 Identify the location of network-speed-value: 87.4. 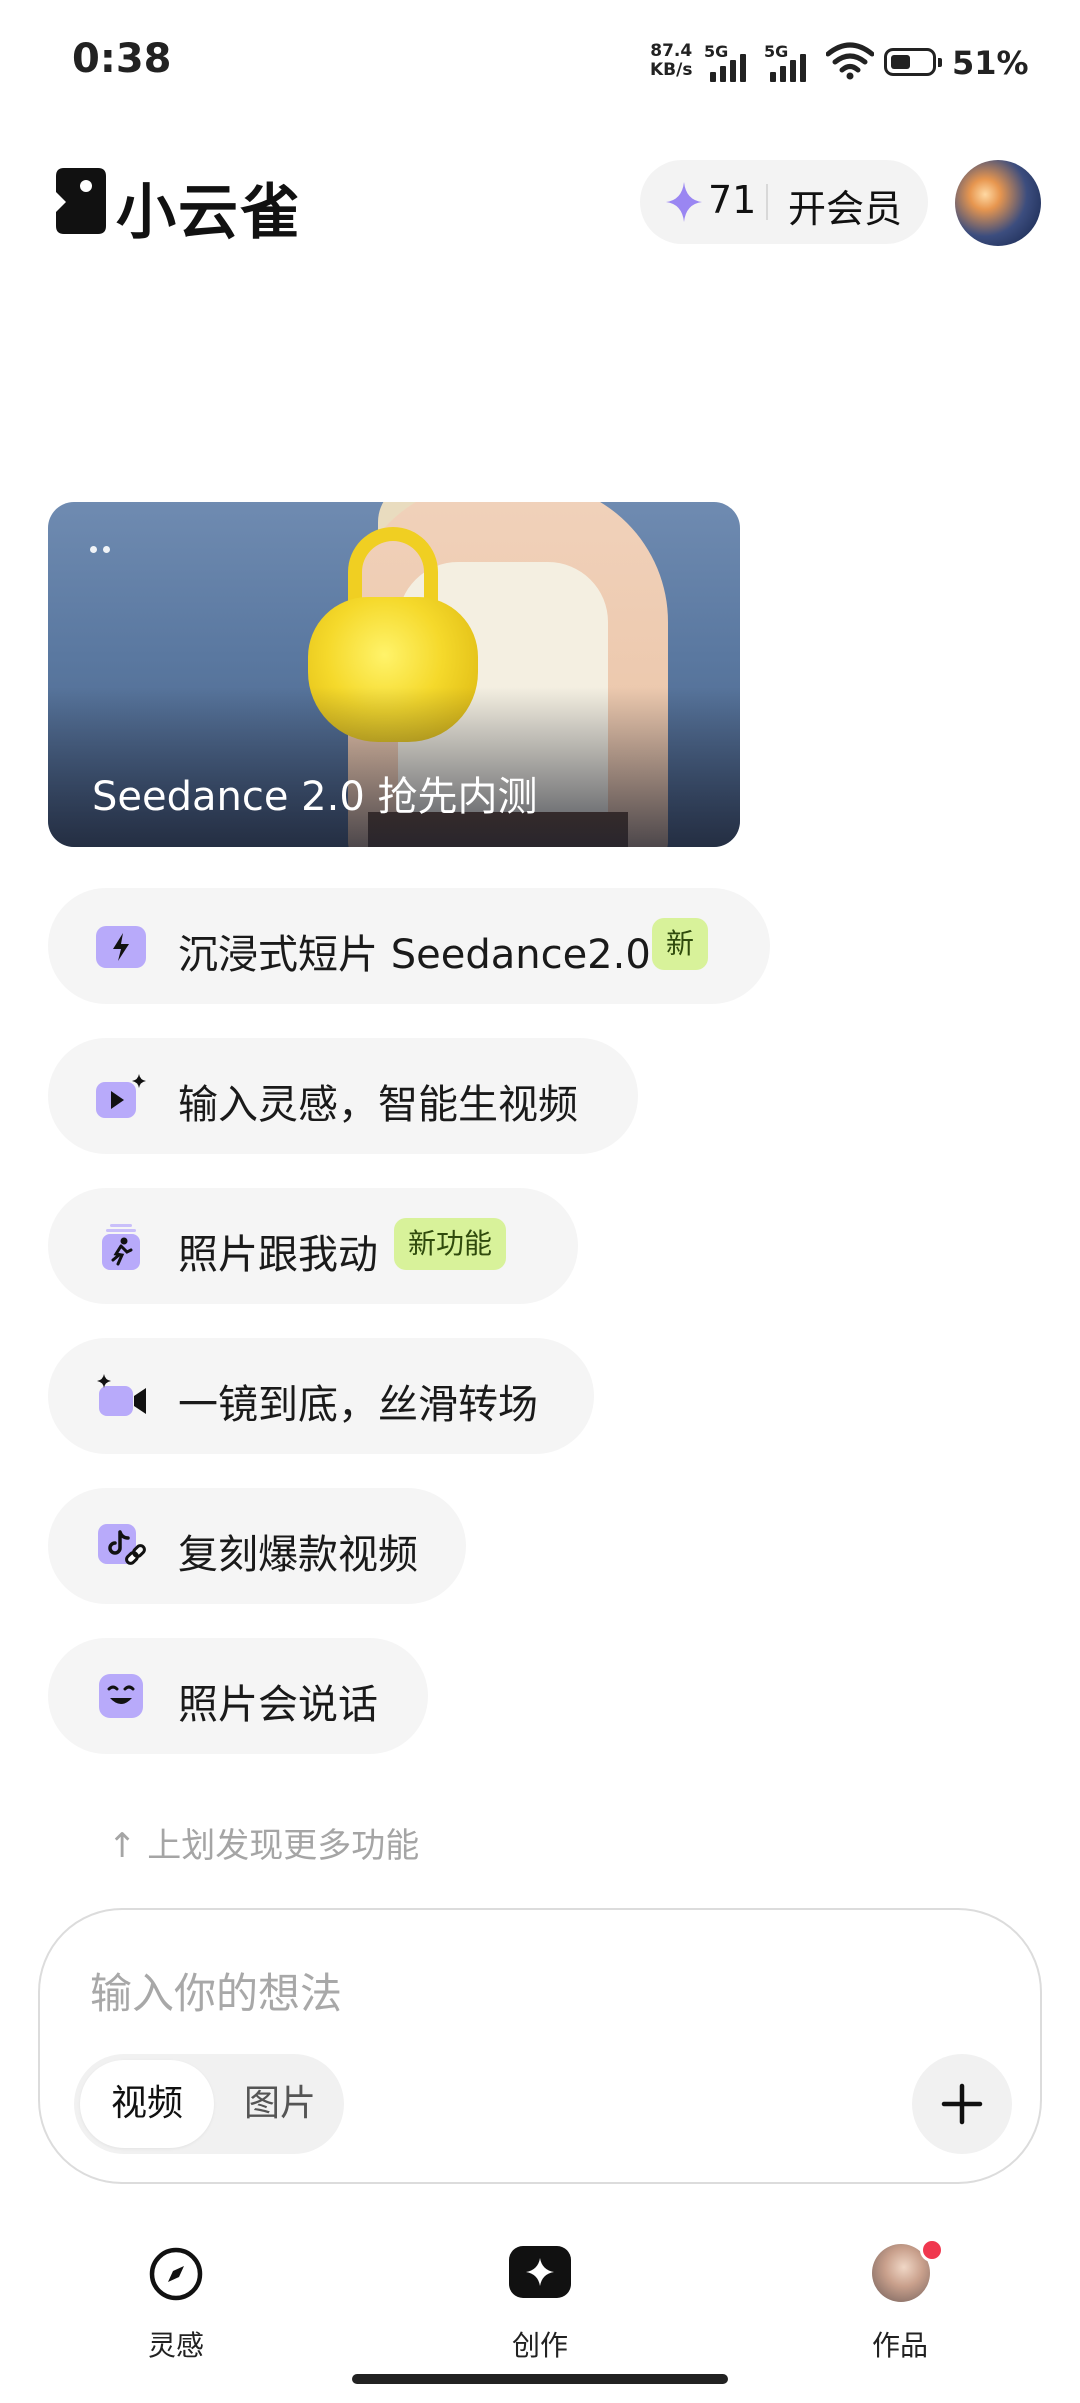
(671, 51).